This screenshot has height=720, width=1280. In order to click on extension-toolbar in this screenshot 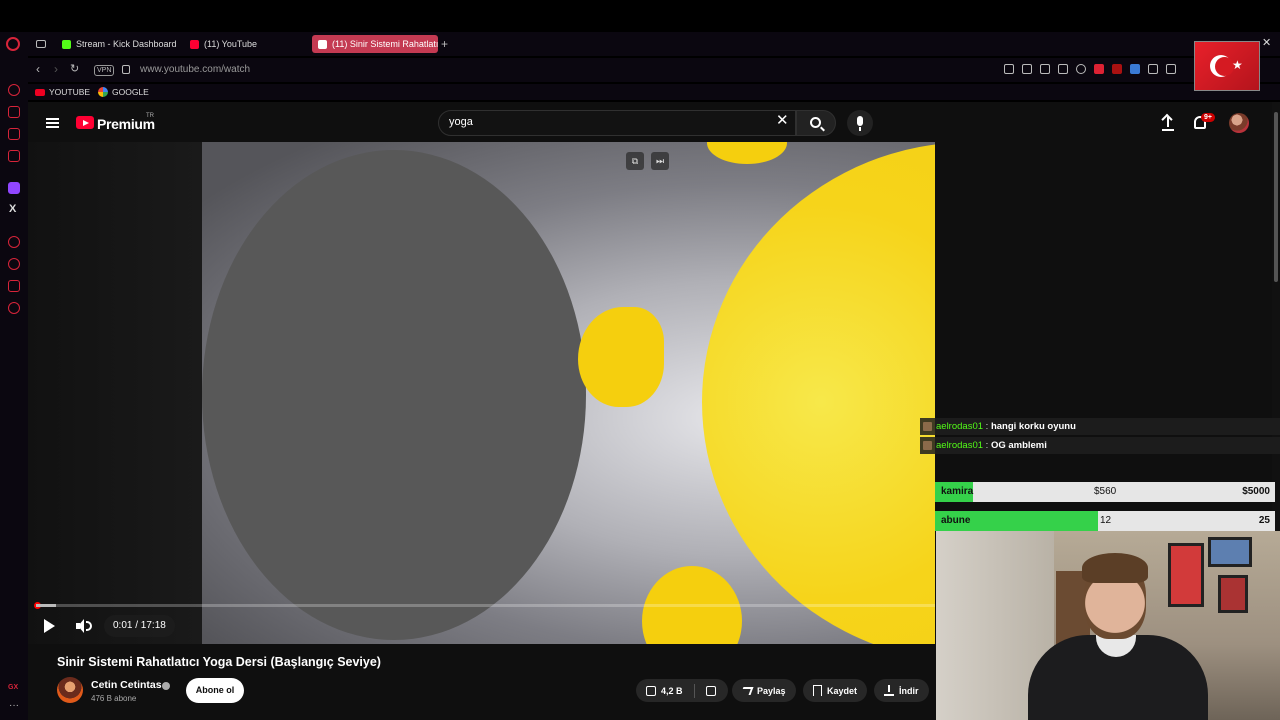, I will do `click(1090, 69)`.